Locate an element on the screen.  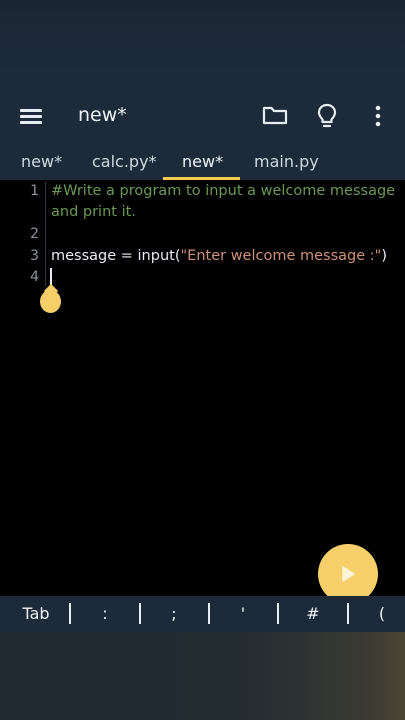
play-icon is located at coordinates (348, 574).